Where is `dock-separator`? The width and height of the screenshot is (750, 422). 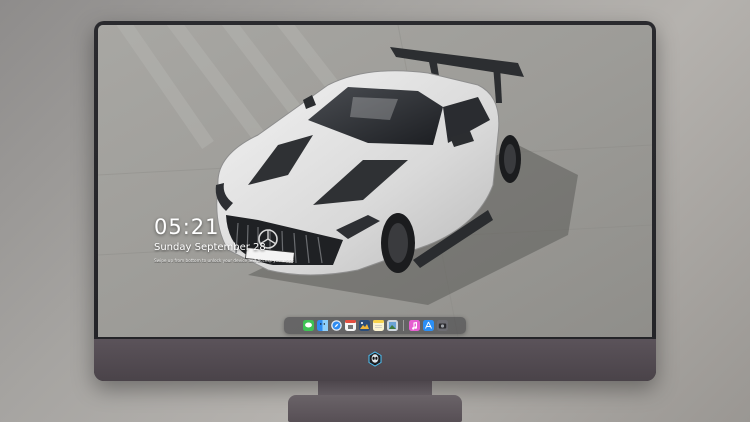
dock-separator is located at coordinates (403, 325).